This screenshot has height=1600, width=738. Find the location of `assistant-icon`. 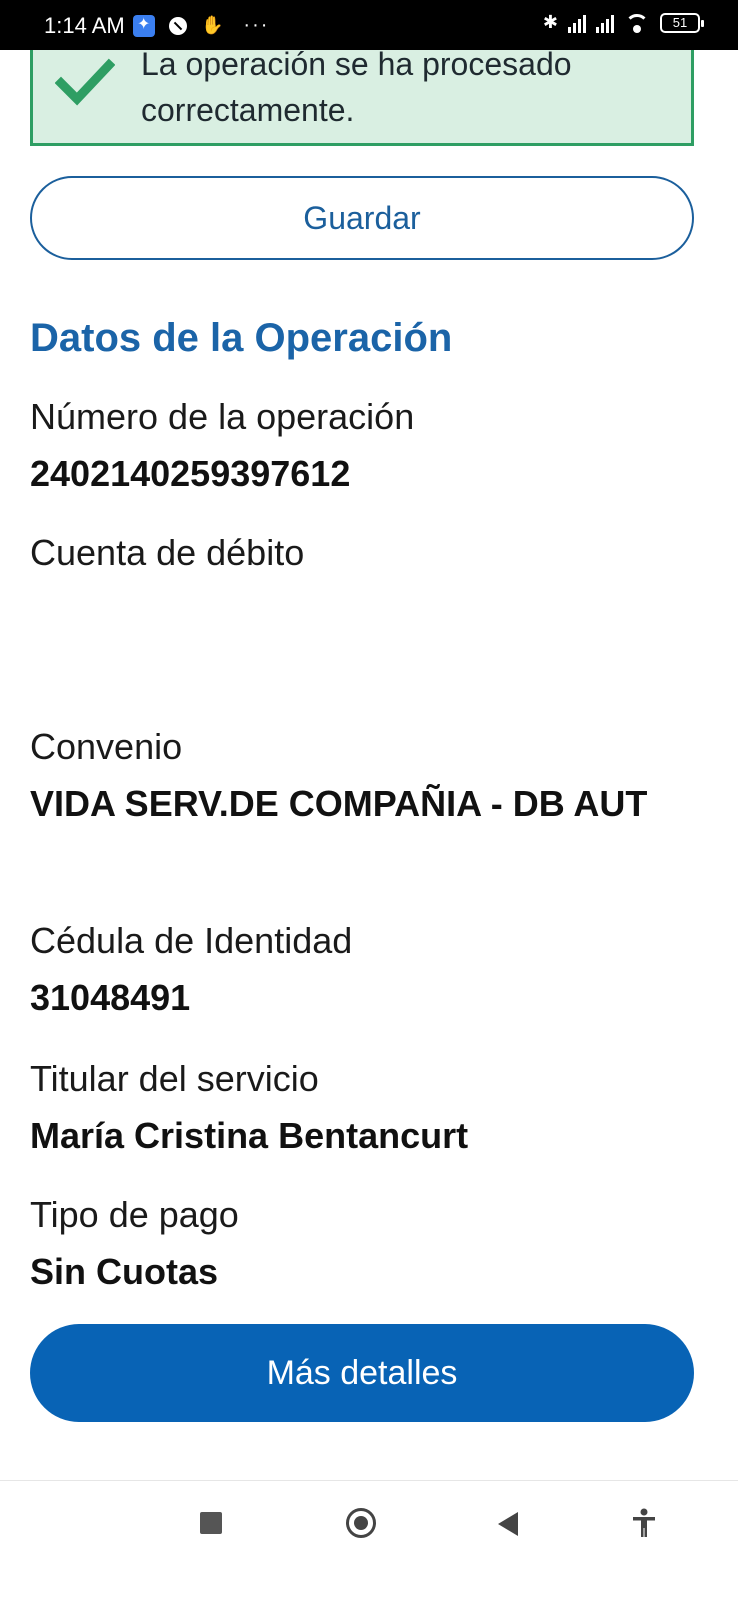

assistant-icon is located at coordinates (144, 25).